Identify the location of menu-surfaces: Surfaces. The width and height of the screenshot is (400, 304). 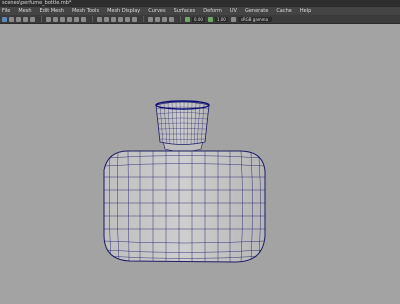
(185, 11).